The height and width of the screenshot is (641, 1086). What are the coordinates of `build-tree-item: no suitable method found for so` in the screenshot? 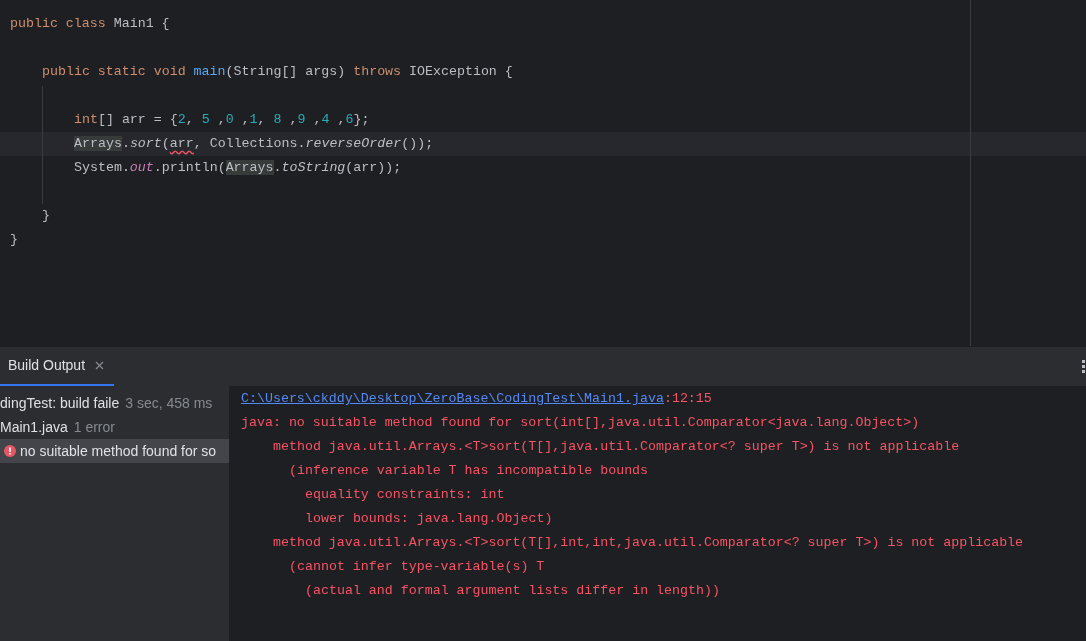 It's located at (114, 451).